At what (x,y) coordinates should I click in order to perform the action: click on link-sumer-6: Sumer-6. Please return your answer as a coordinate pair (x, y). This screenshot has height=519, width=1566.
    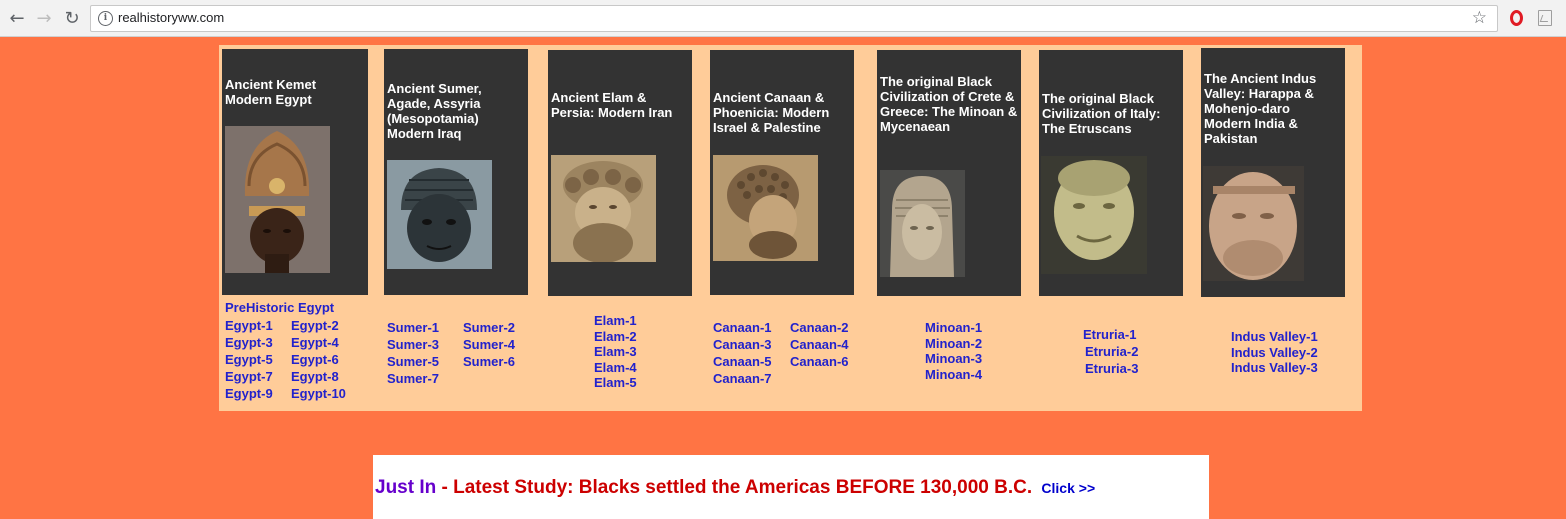
    Looking at the image, I should click on (489, 362).